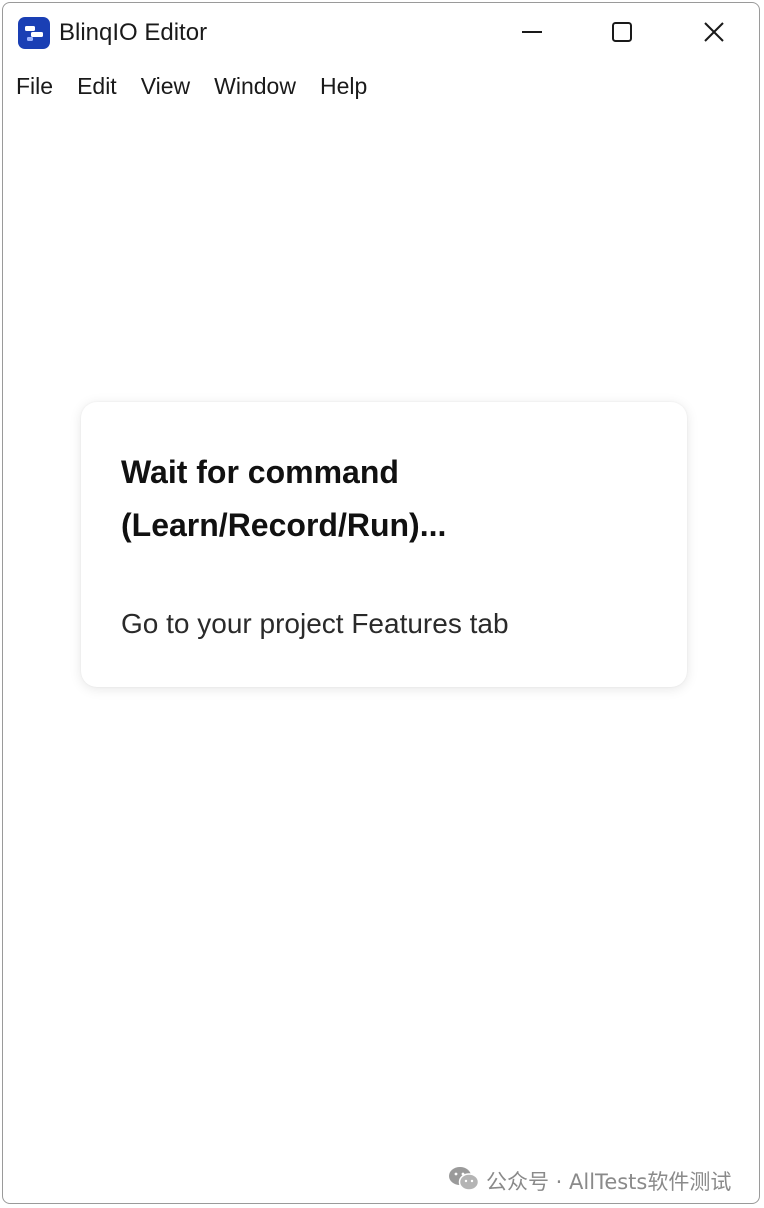 This screenshot has height=1208, width=764. What do you see at coordinates (255, 86) in the screenshot?
I see `menu-window: Window` at bounding box center [255, 86].